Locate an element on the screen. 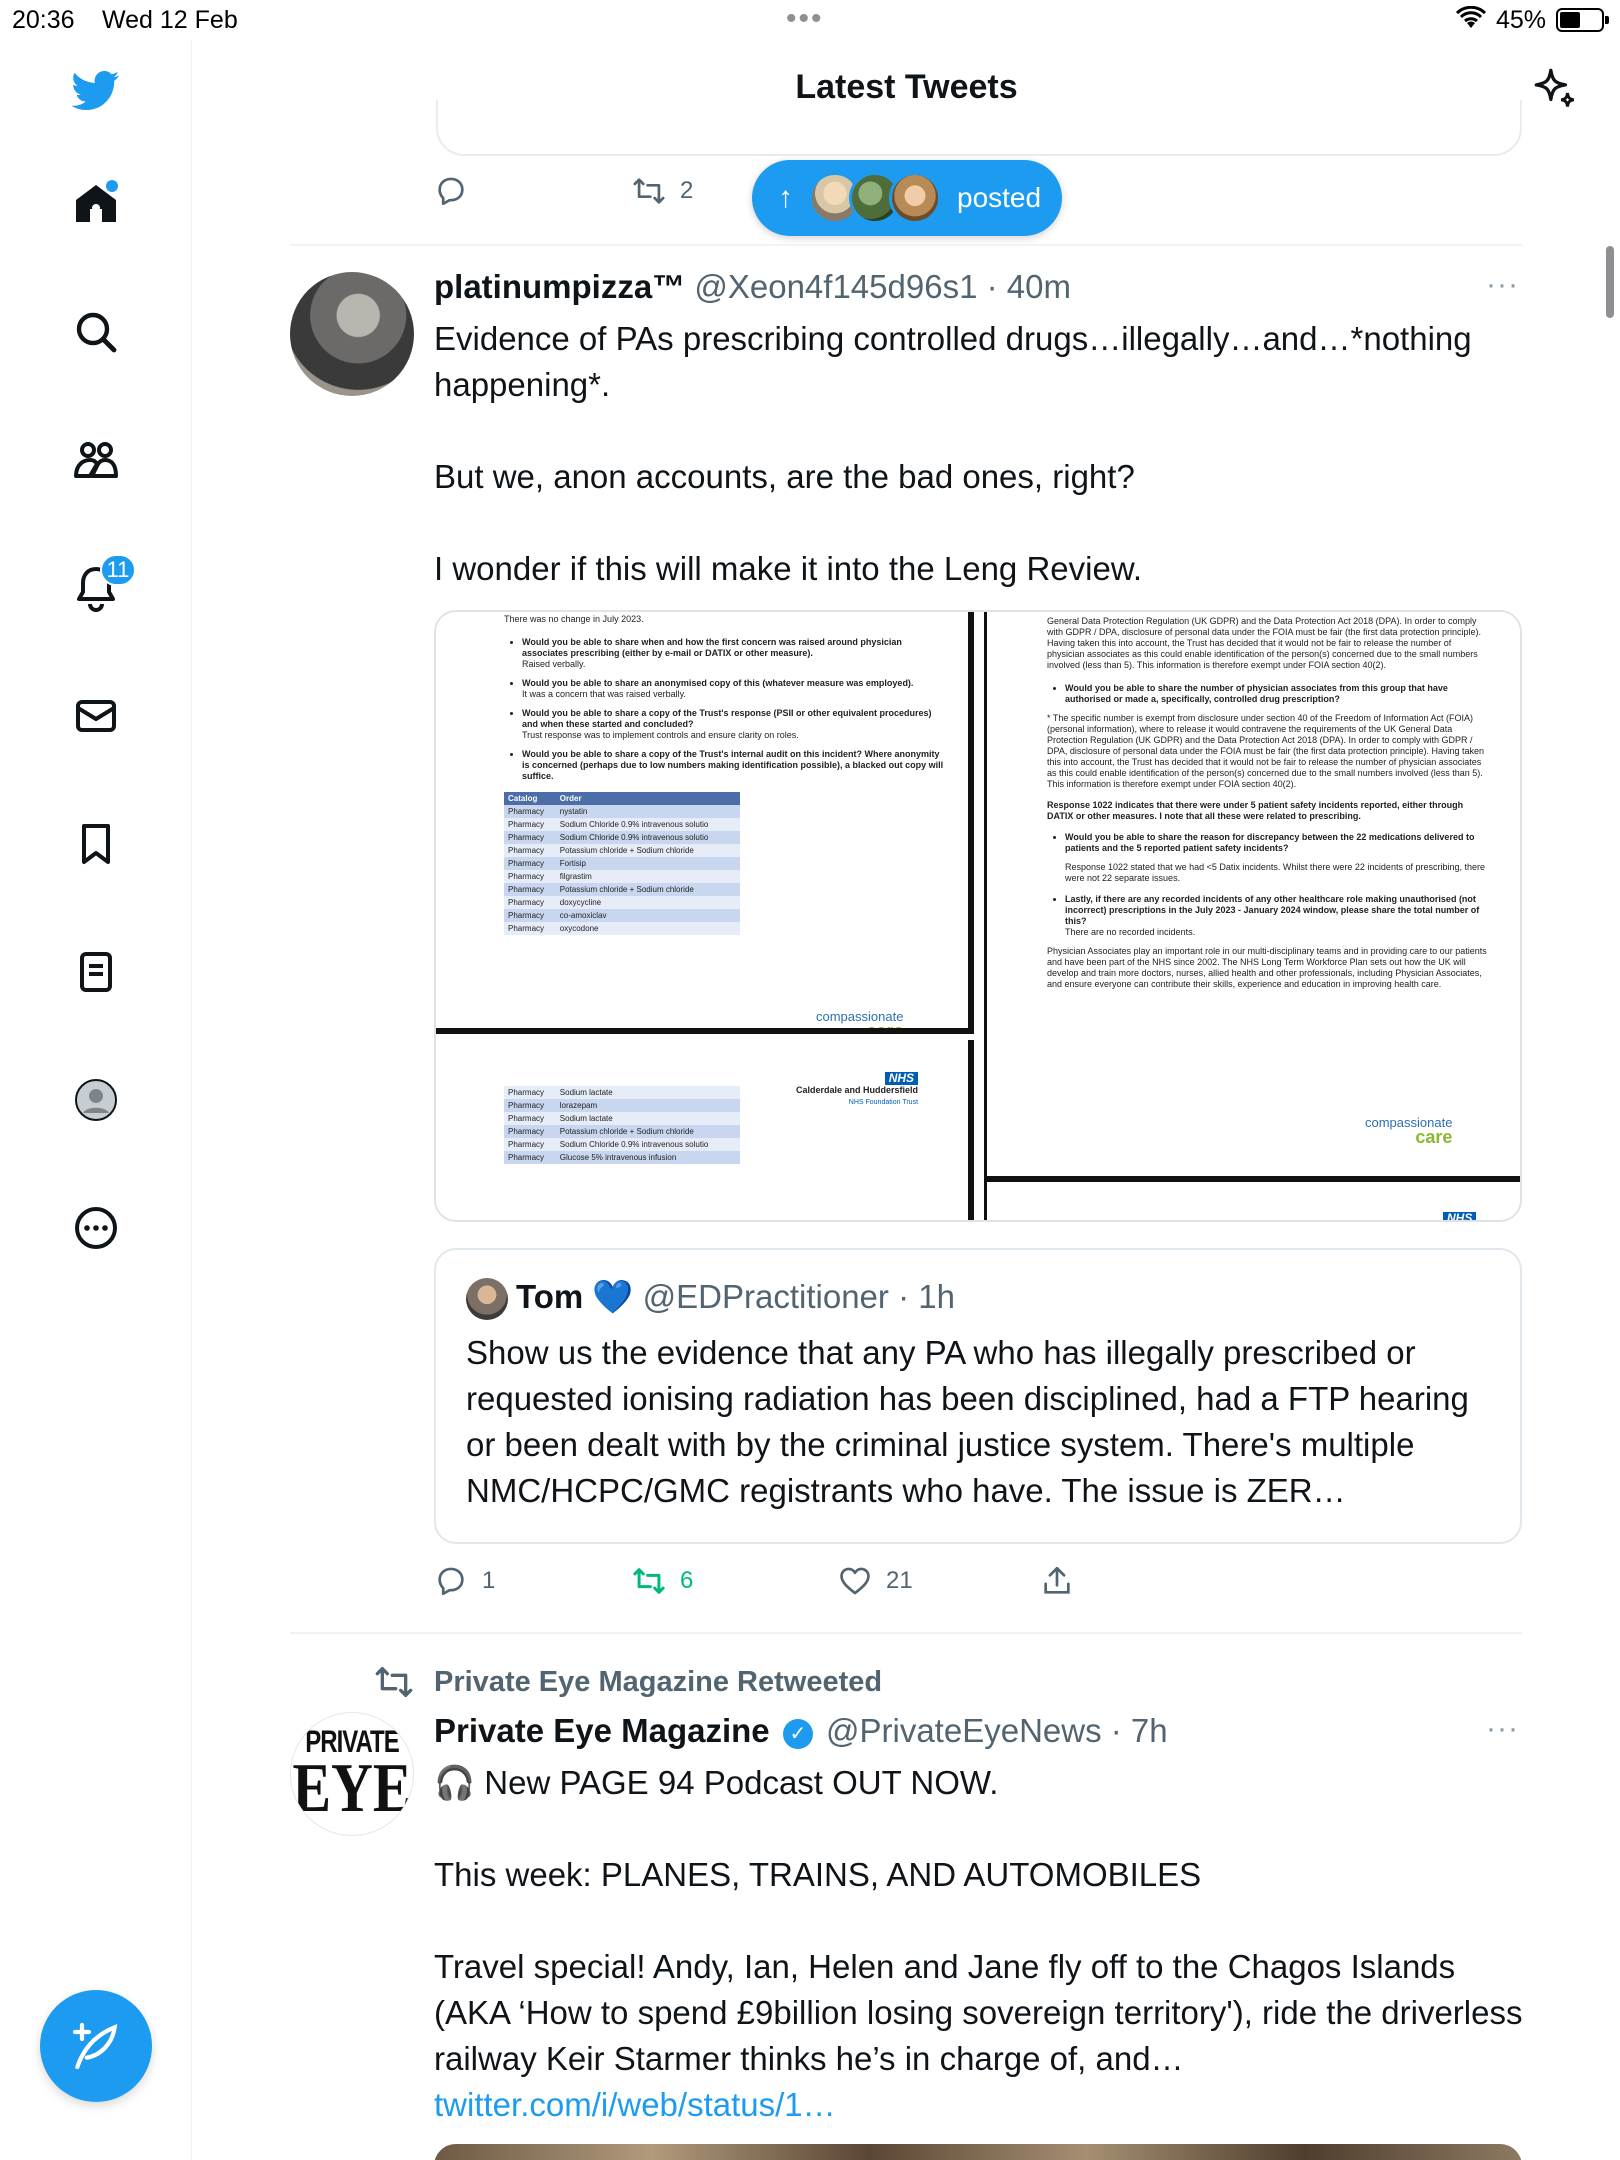 This screenshot has width=1620, height=2160. quoted-tweet-header: Tom 💙 @EDPractitioner · 1h is located at coordinates (735, 1297).